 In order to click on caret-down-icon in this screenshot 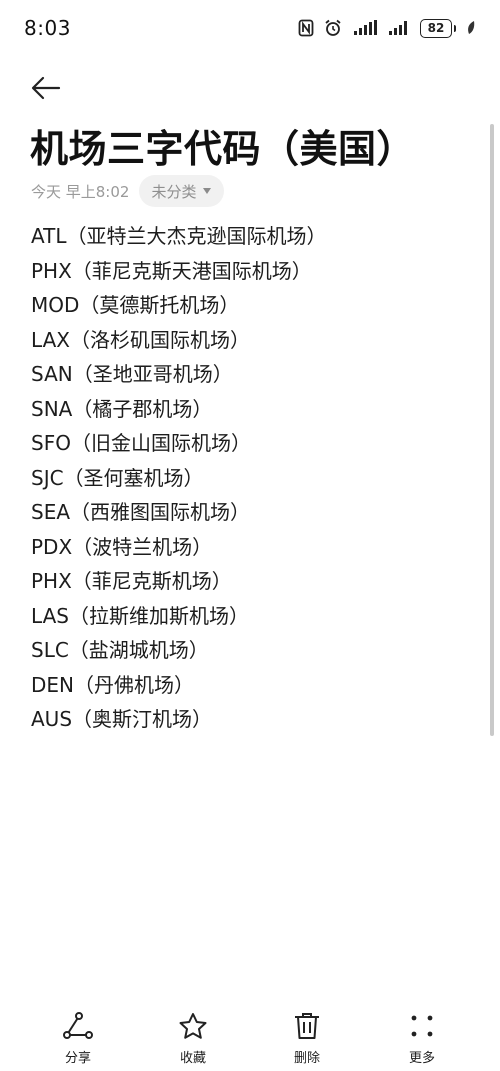, I will do `click(207, 191)`.